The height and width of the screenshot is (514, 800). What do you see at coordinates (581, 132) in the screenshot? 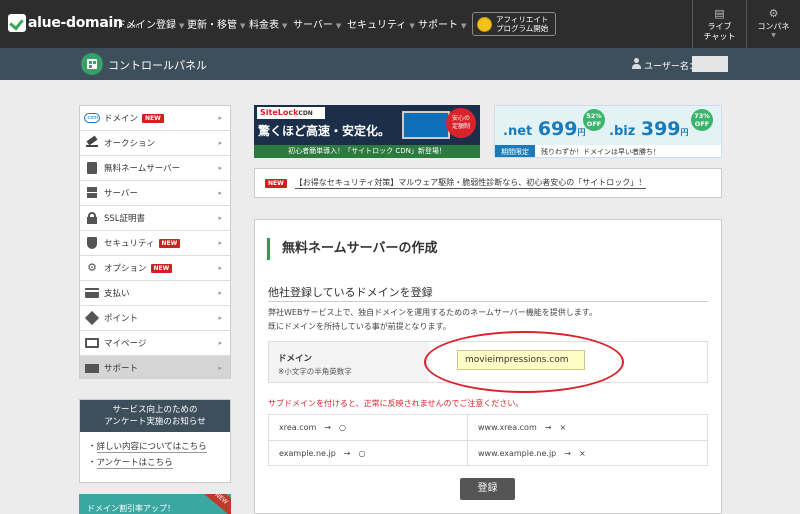
I see `yen: 円` at bounding box center [581, 132].